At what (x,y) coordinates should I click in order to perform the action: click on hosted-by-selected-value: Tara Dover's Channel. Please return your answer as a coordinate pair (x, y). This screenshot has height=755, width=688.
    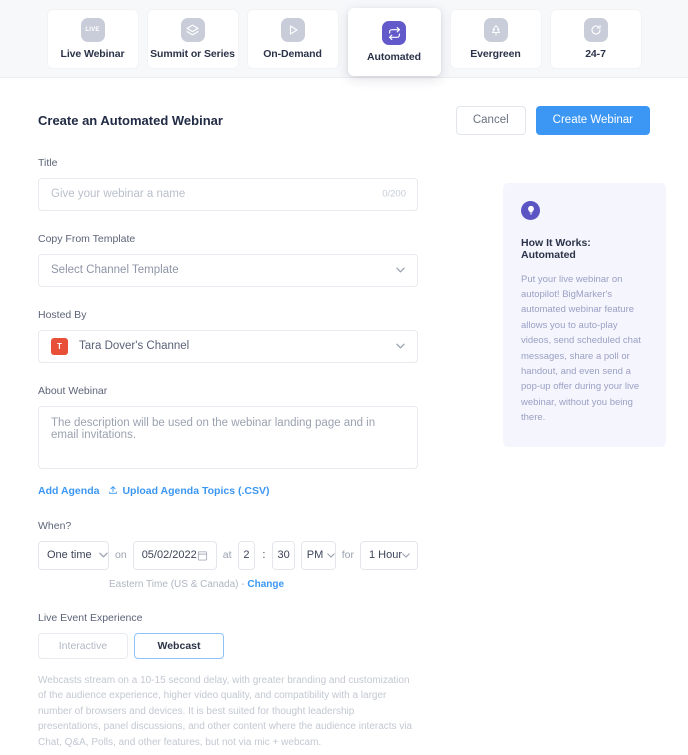
    Looking at the image, I should click on (134, 346).